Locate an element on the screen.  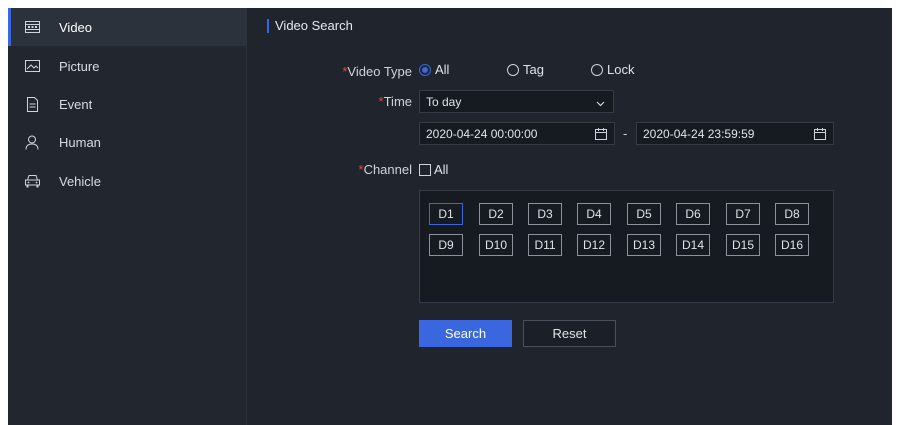
radio-lock: Lock is located at coordinates (612, 69).